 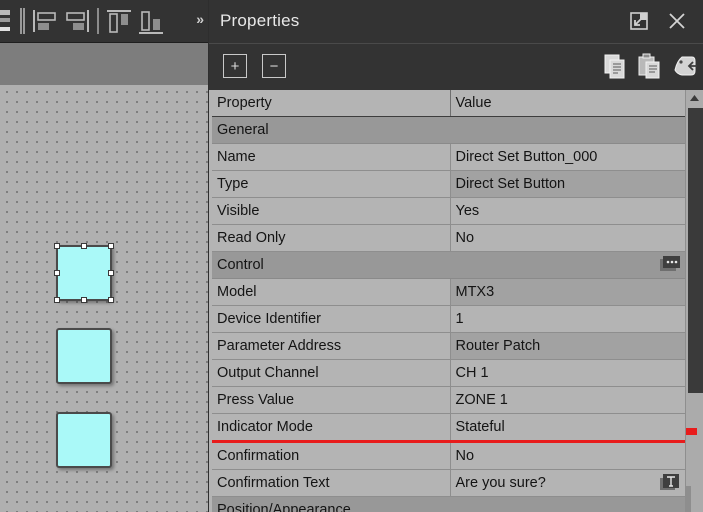 I want to click on table-row-read-only: Read Only No, so click(x=448, y=238).